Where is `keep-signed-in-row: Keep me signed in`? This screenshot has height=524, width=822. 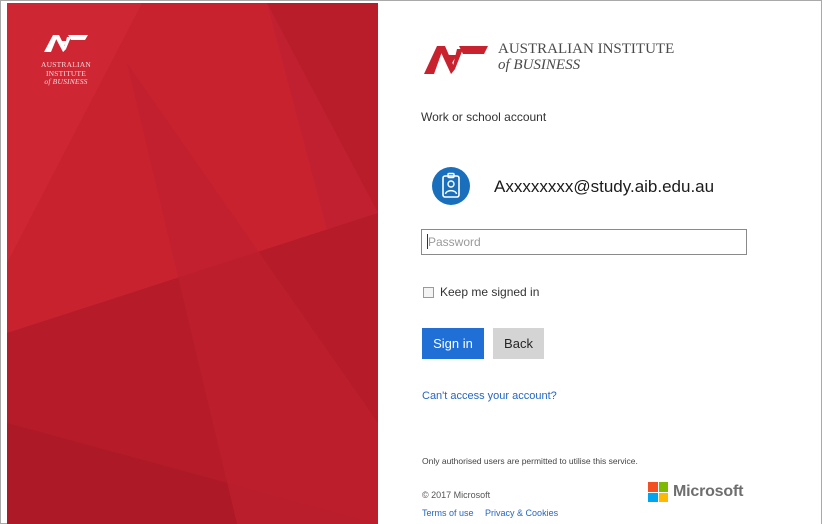
keep-signed-in-row: Keep me signed in is located at coordinates (481, 292).